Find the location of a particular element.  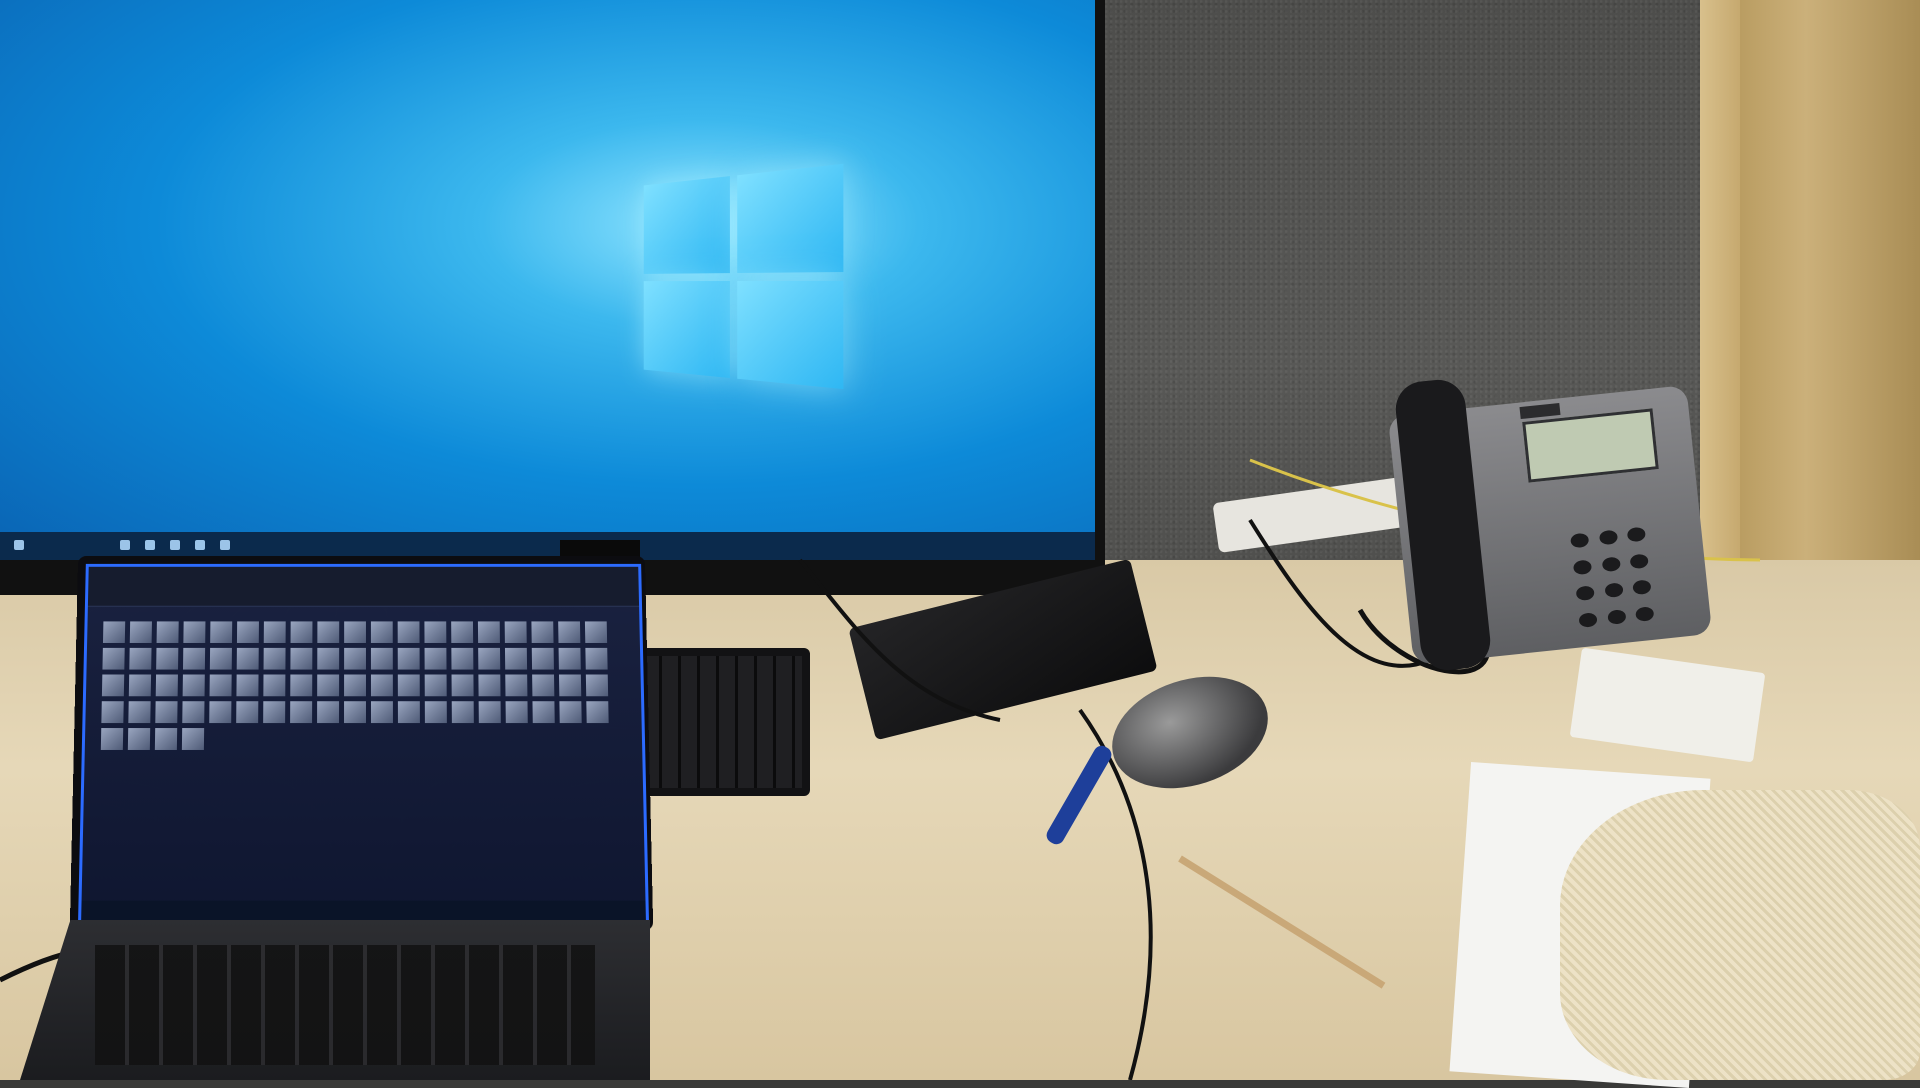

phone-keypad is located at coordinates (1614, 580).